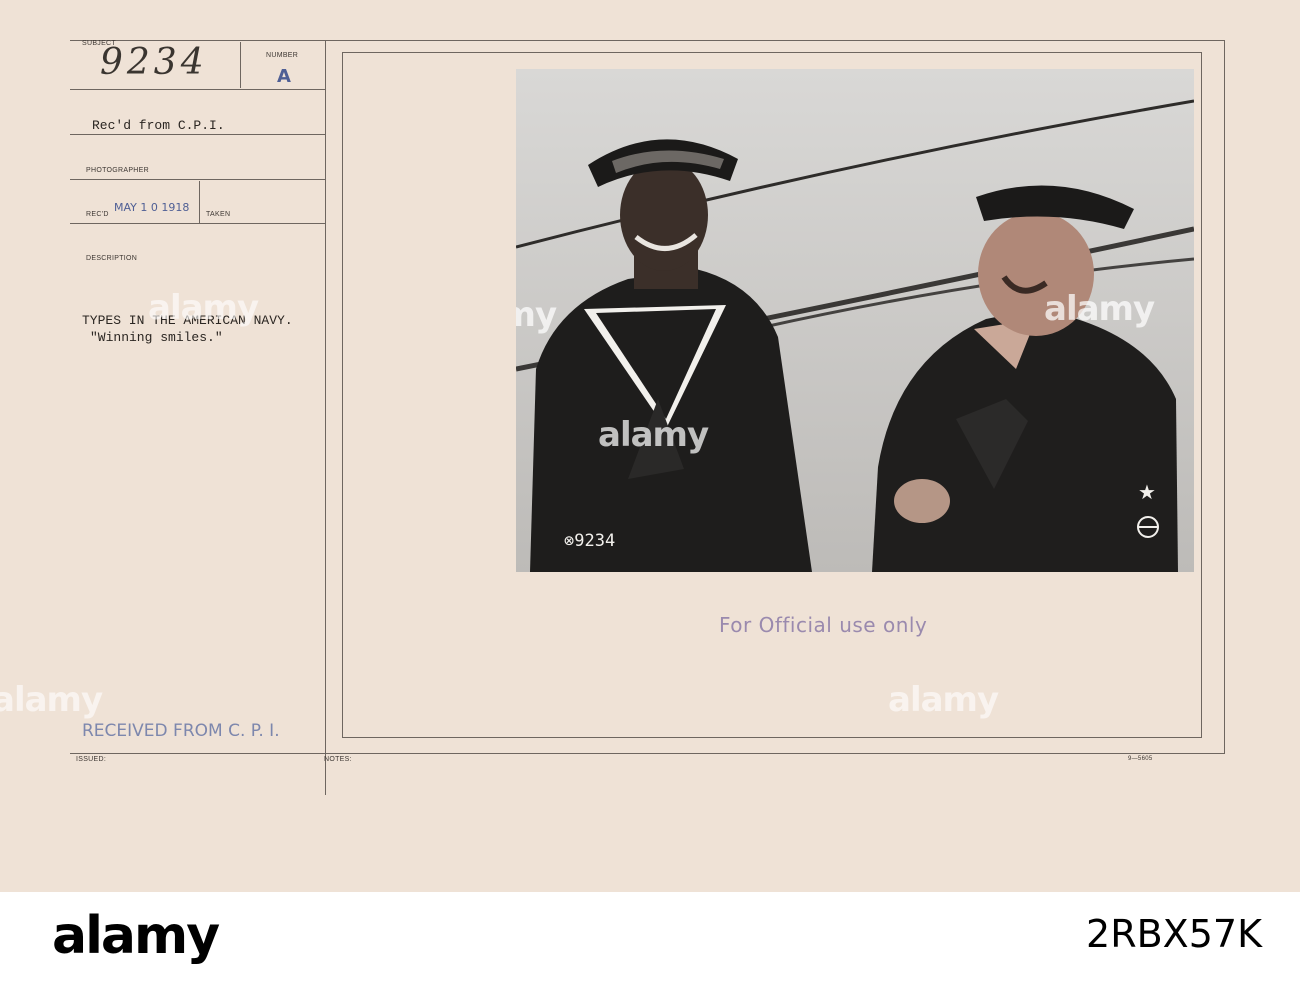 The height and width of the screenshot is (982, 1300). I want to click on number-label: NUMBER, so click(282, 55).